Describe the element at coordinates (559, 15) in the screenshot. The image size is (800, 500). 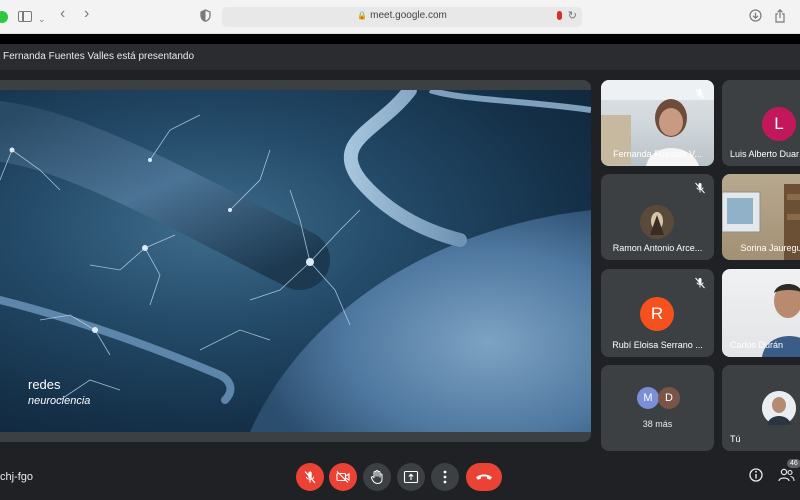
I see `microphone-active-icon` at that location.